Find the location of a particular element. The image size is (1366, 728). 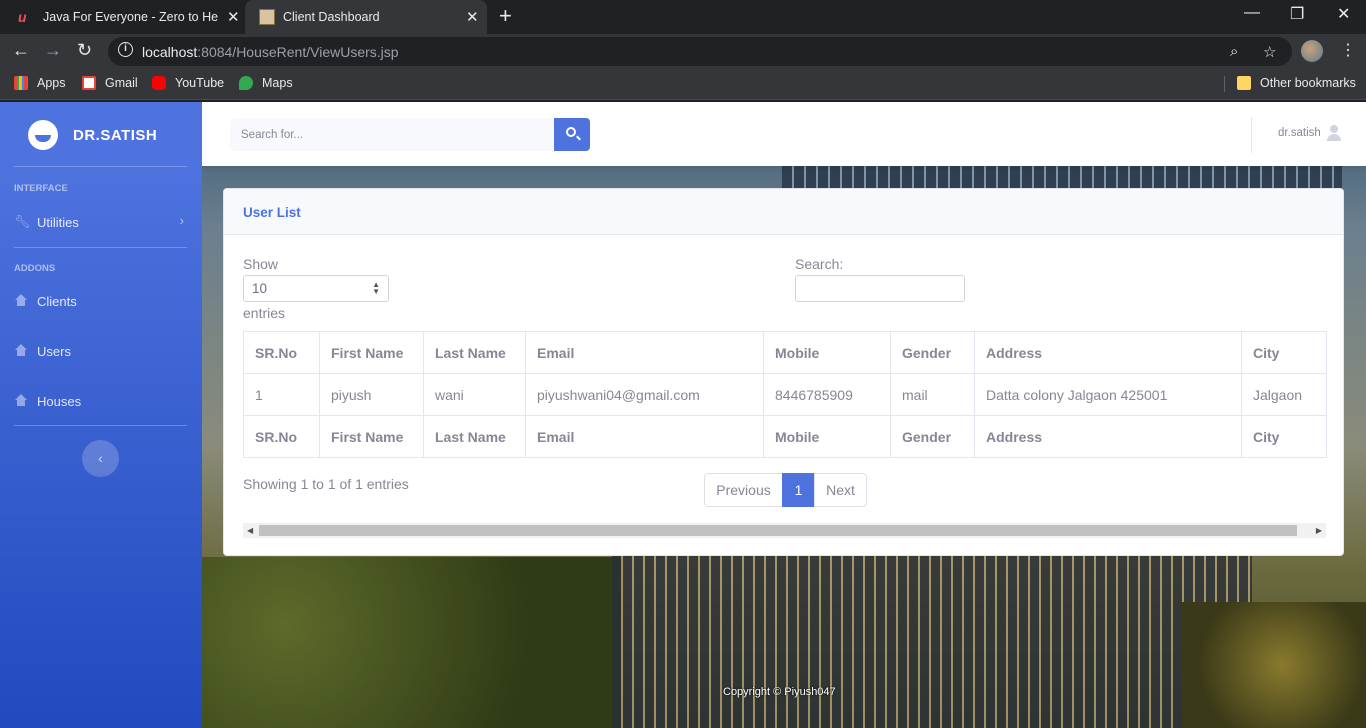

horizontal-scrollbar: ◀ ▶ is located at coordinates (784, 530).